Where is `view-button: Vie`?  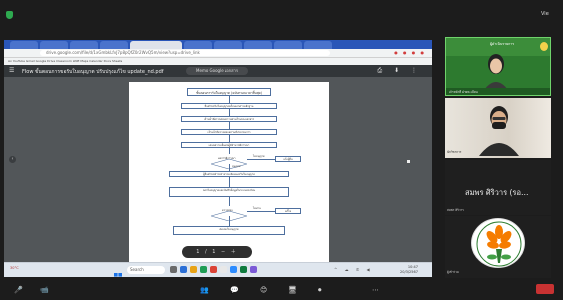
view-button: Vie is located at coordinates (545, 14).